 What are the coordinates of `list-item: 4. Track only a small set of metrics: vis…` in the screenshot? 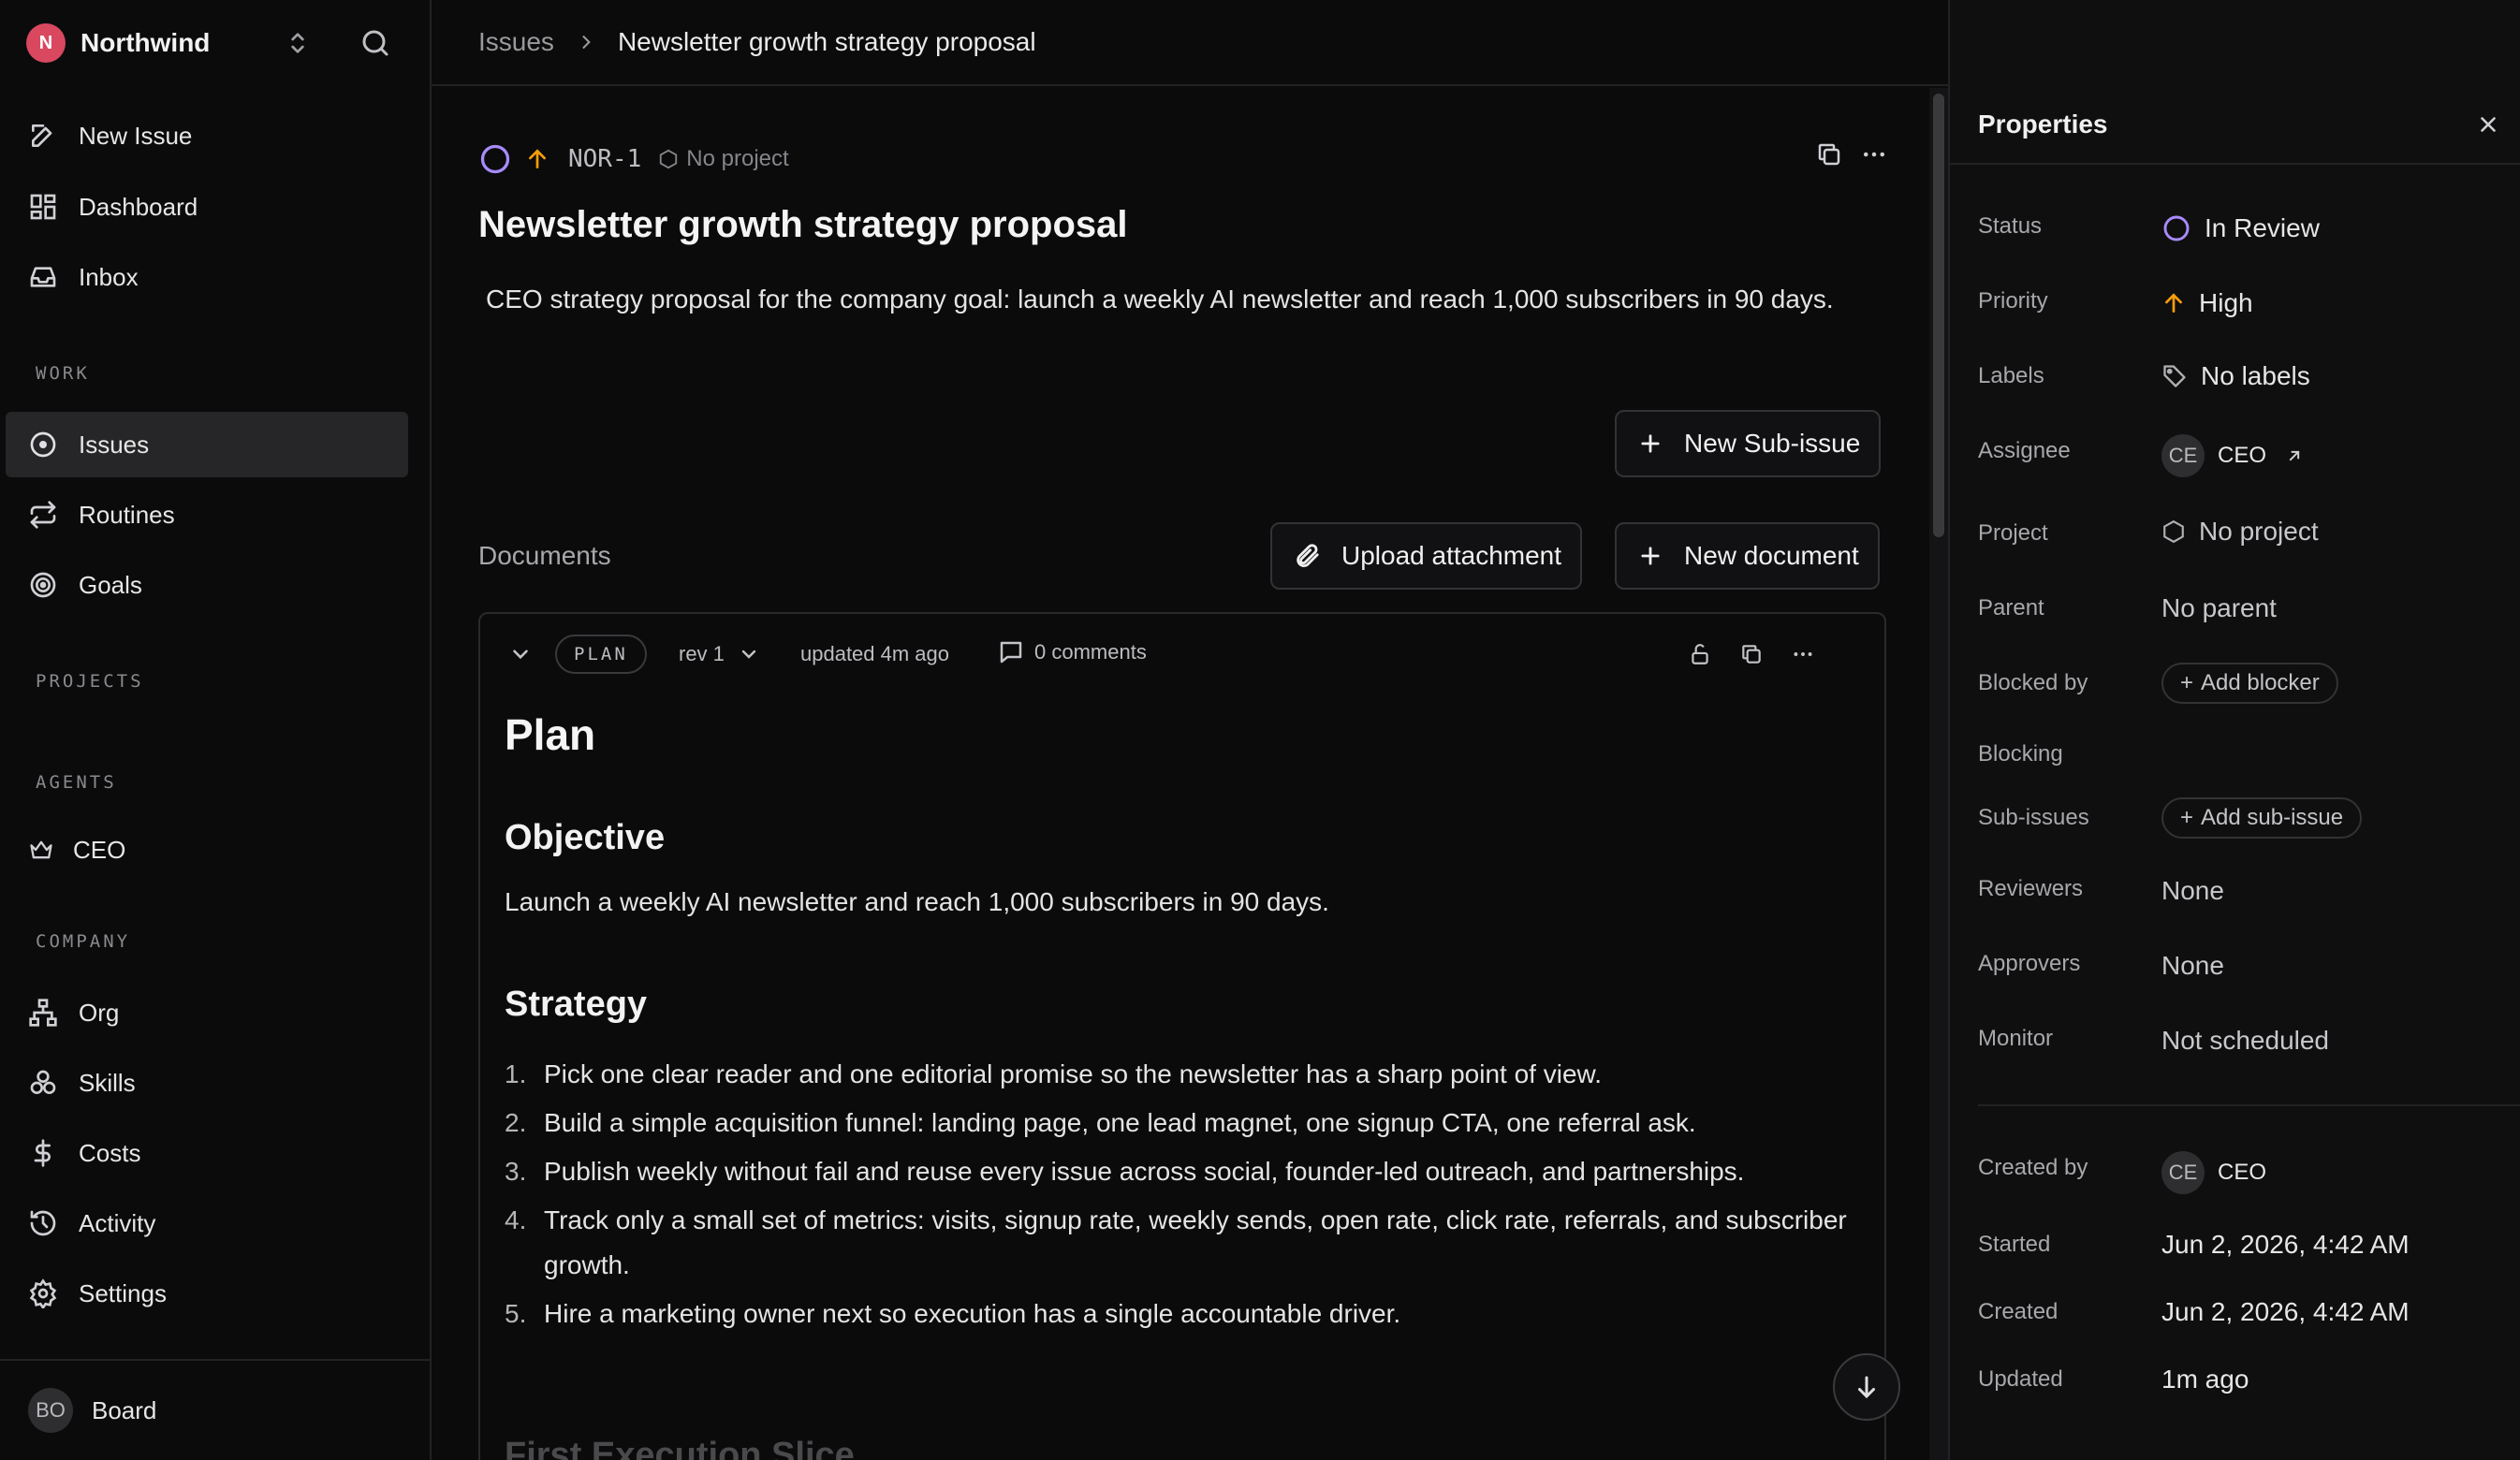 It's located at (1188, 1243).